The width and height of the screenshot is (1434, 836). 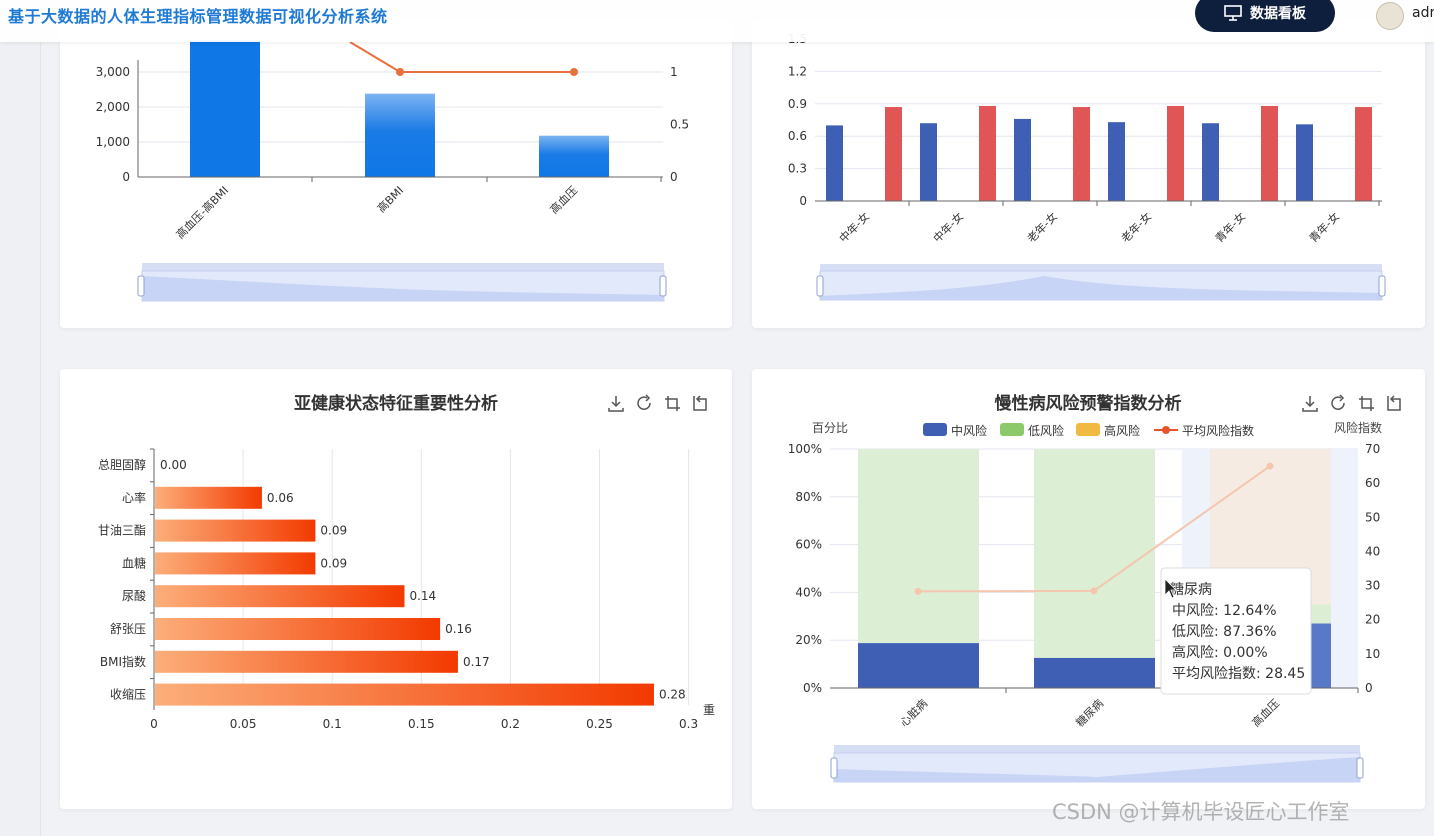 I want to click on y2-tick-label: 20, so click(x=1372, y=620).